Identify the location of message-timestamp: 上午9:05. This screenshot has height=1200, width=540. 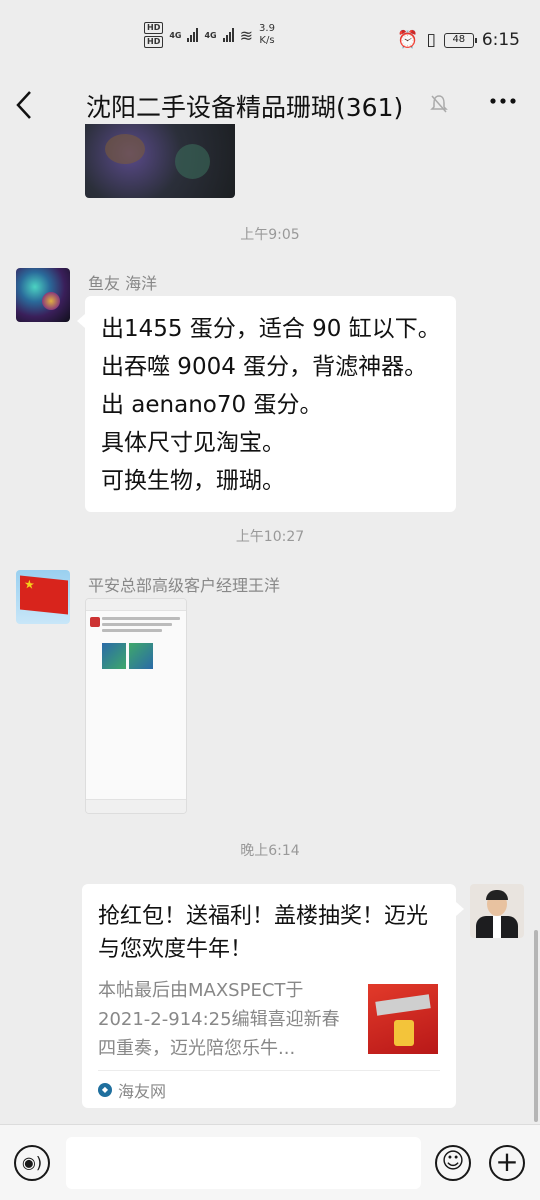
(270, 235).